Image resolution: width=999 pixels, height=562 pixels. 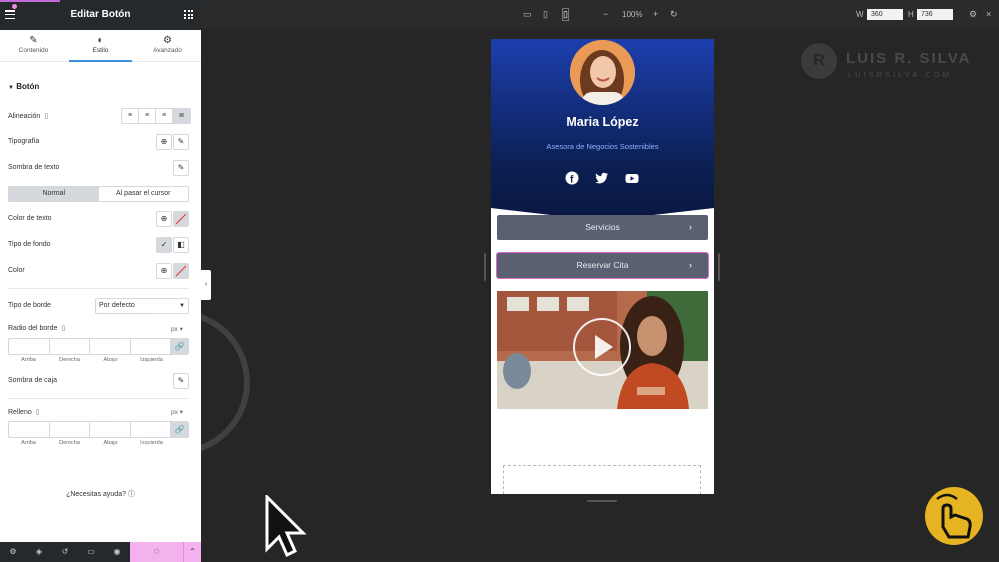 I want to click on align-justify-icon: ≣, so click(x=181, y=116).